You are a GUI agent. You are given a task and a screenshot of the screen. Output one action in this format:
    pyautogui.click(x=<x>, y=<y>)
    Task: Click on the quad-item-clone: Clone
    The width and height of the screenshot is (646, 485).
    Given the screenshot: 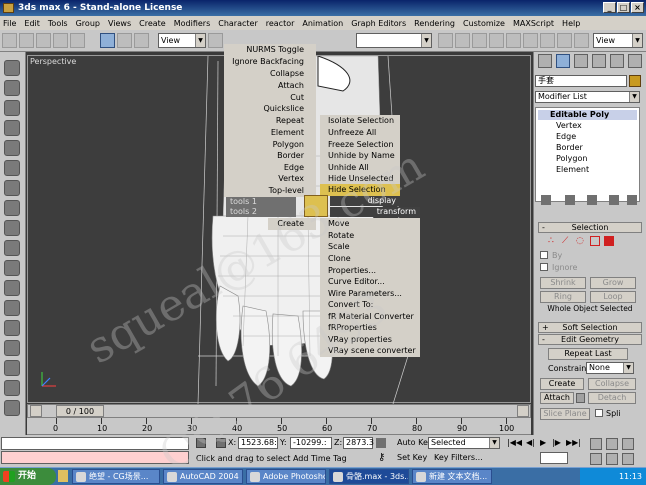 What is the action you would take?
    pyautogui.click(x=370, y=259)
    